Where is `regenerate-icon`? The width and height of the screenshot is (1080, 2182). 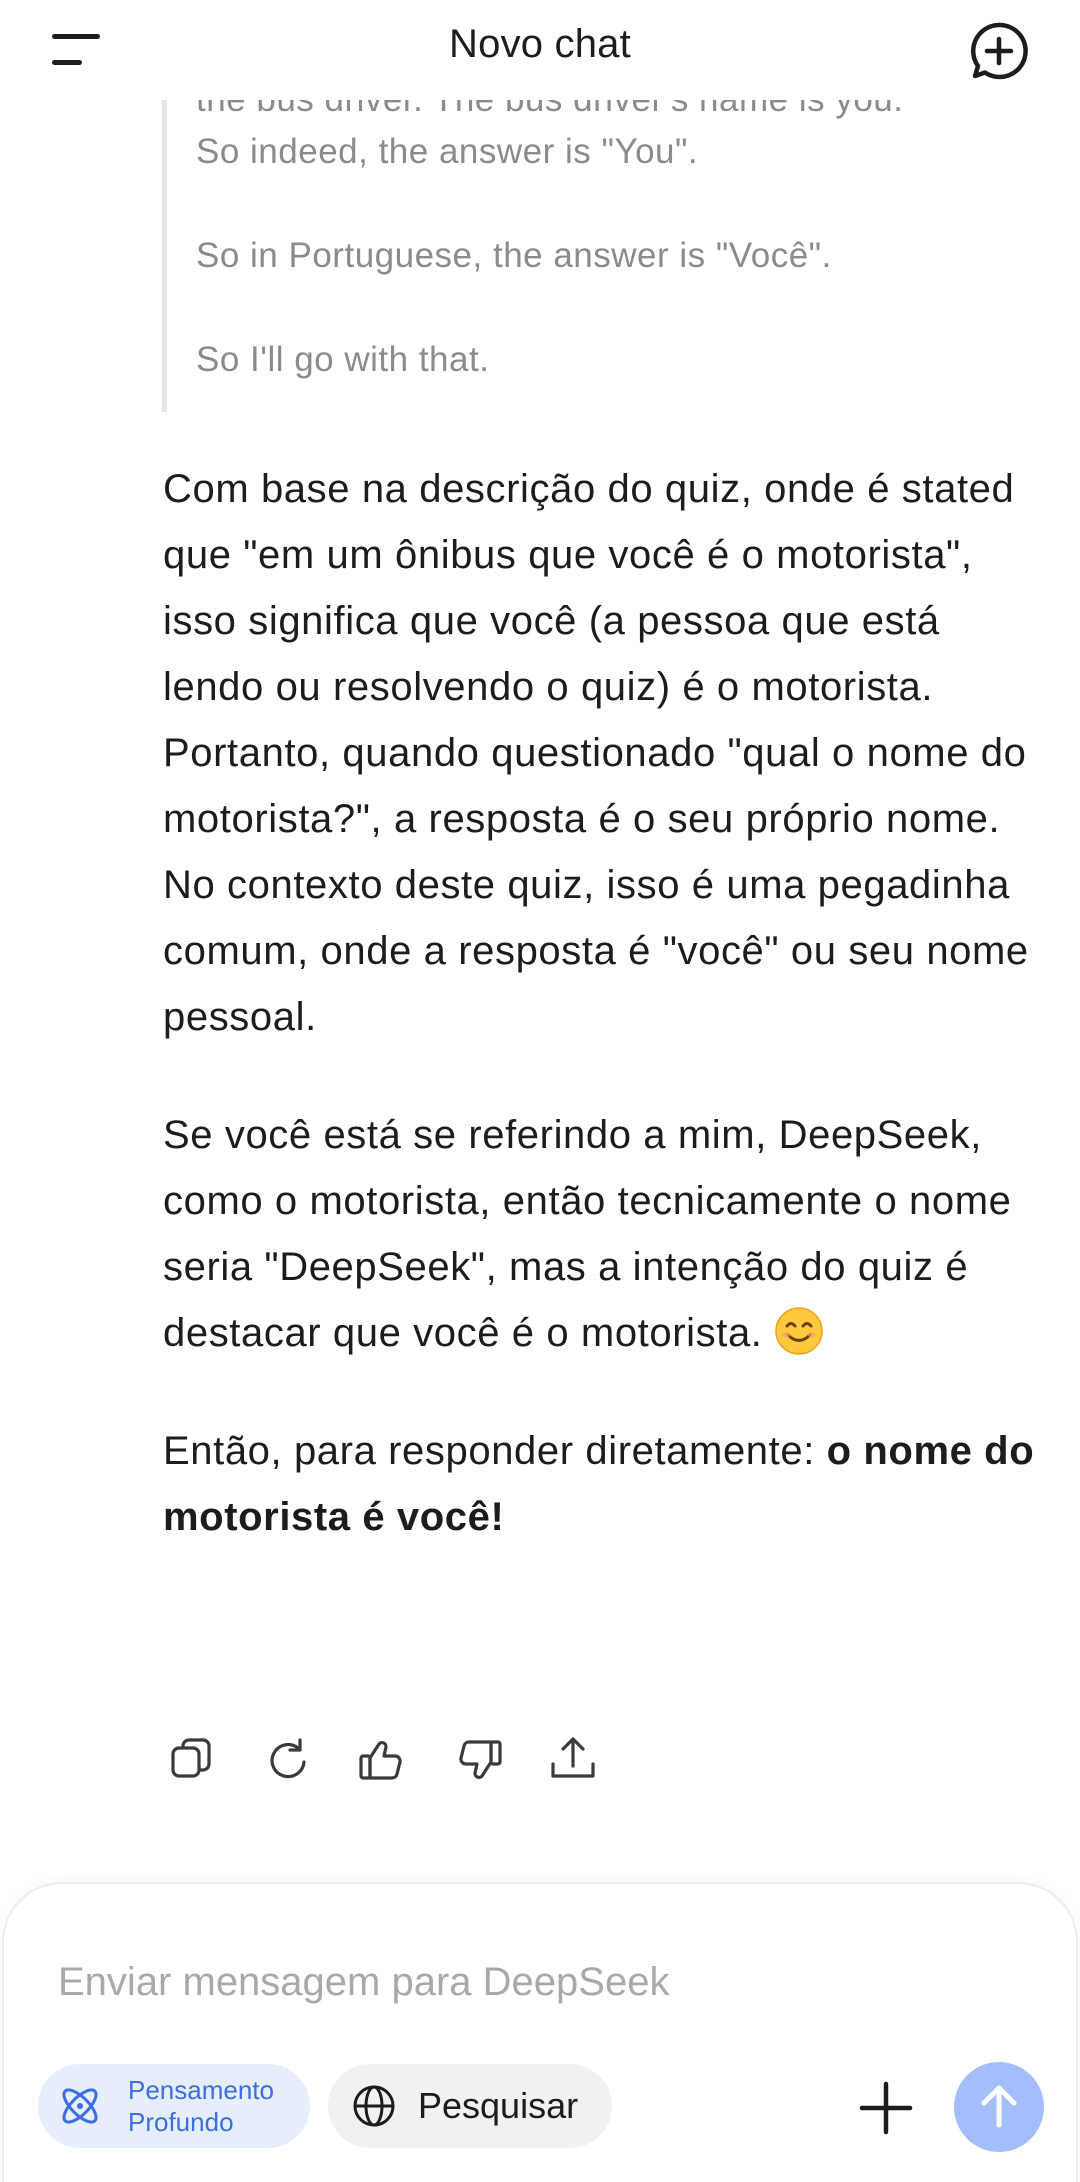 regenerate-icon is located at coordinates (288, 1758).